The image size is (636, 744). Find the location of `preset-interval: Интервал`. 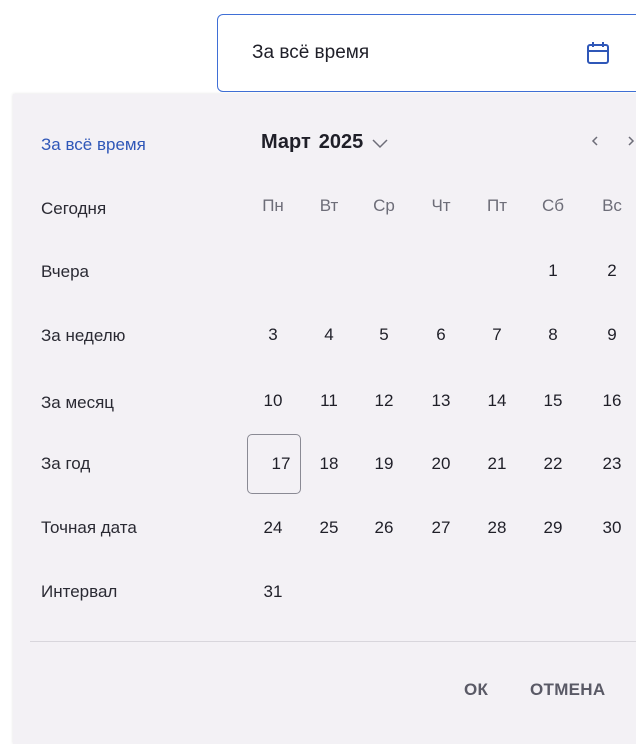

preset-interval: Интервал is located at coordinates (79, 592).